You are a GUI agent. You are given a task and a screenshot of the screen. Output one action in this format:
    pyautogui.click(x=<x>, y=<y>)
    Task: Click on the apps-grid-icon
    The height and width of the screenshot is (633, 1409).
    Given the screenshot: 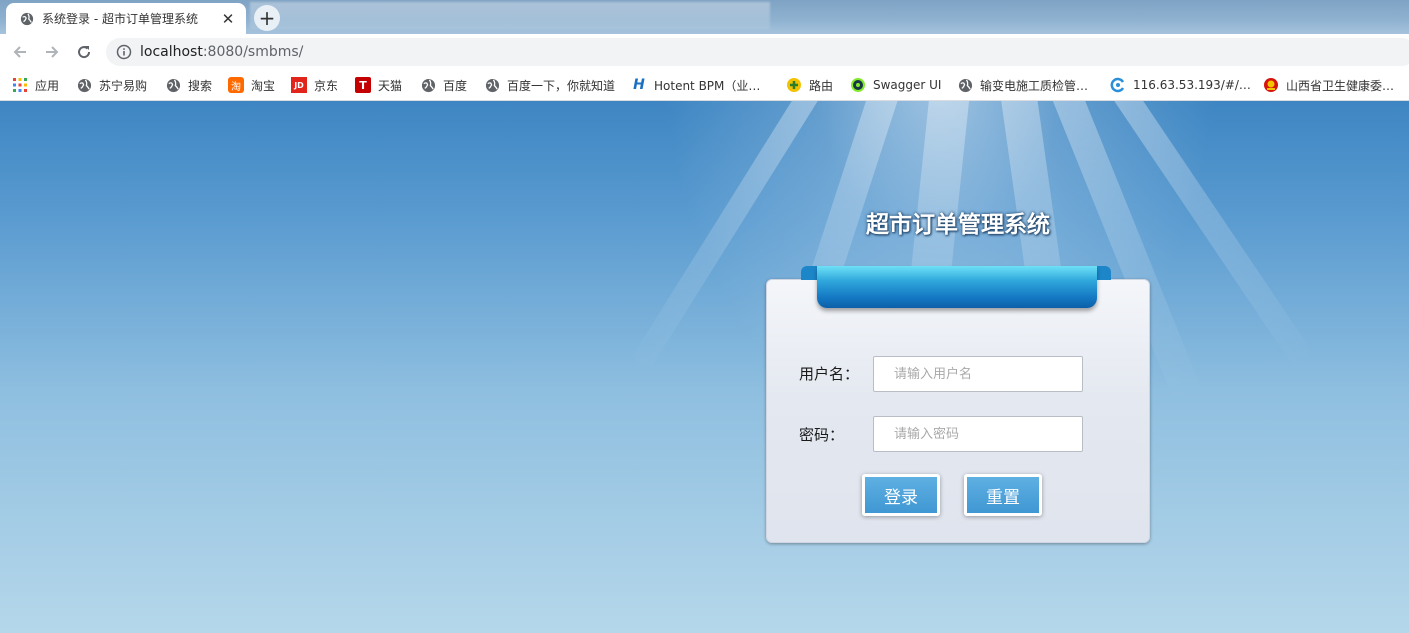 What is the action you would take?
    pyautogui.click(x=20, y=85)
    